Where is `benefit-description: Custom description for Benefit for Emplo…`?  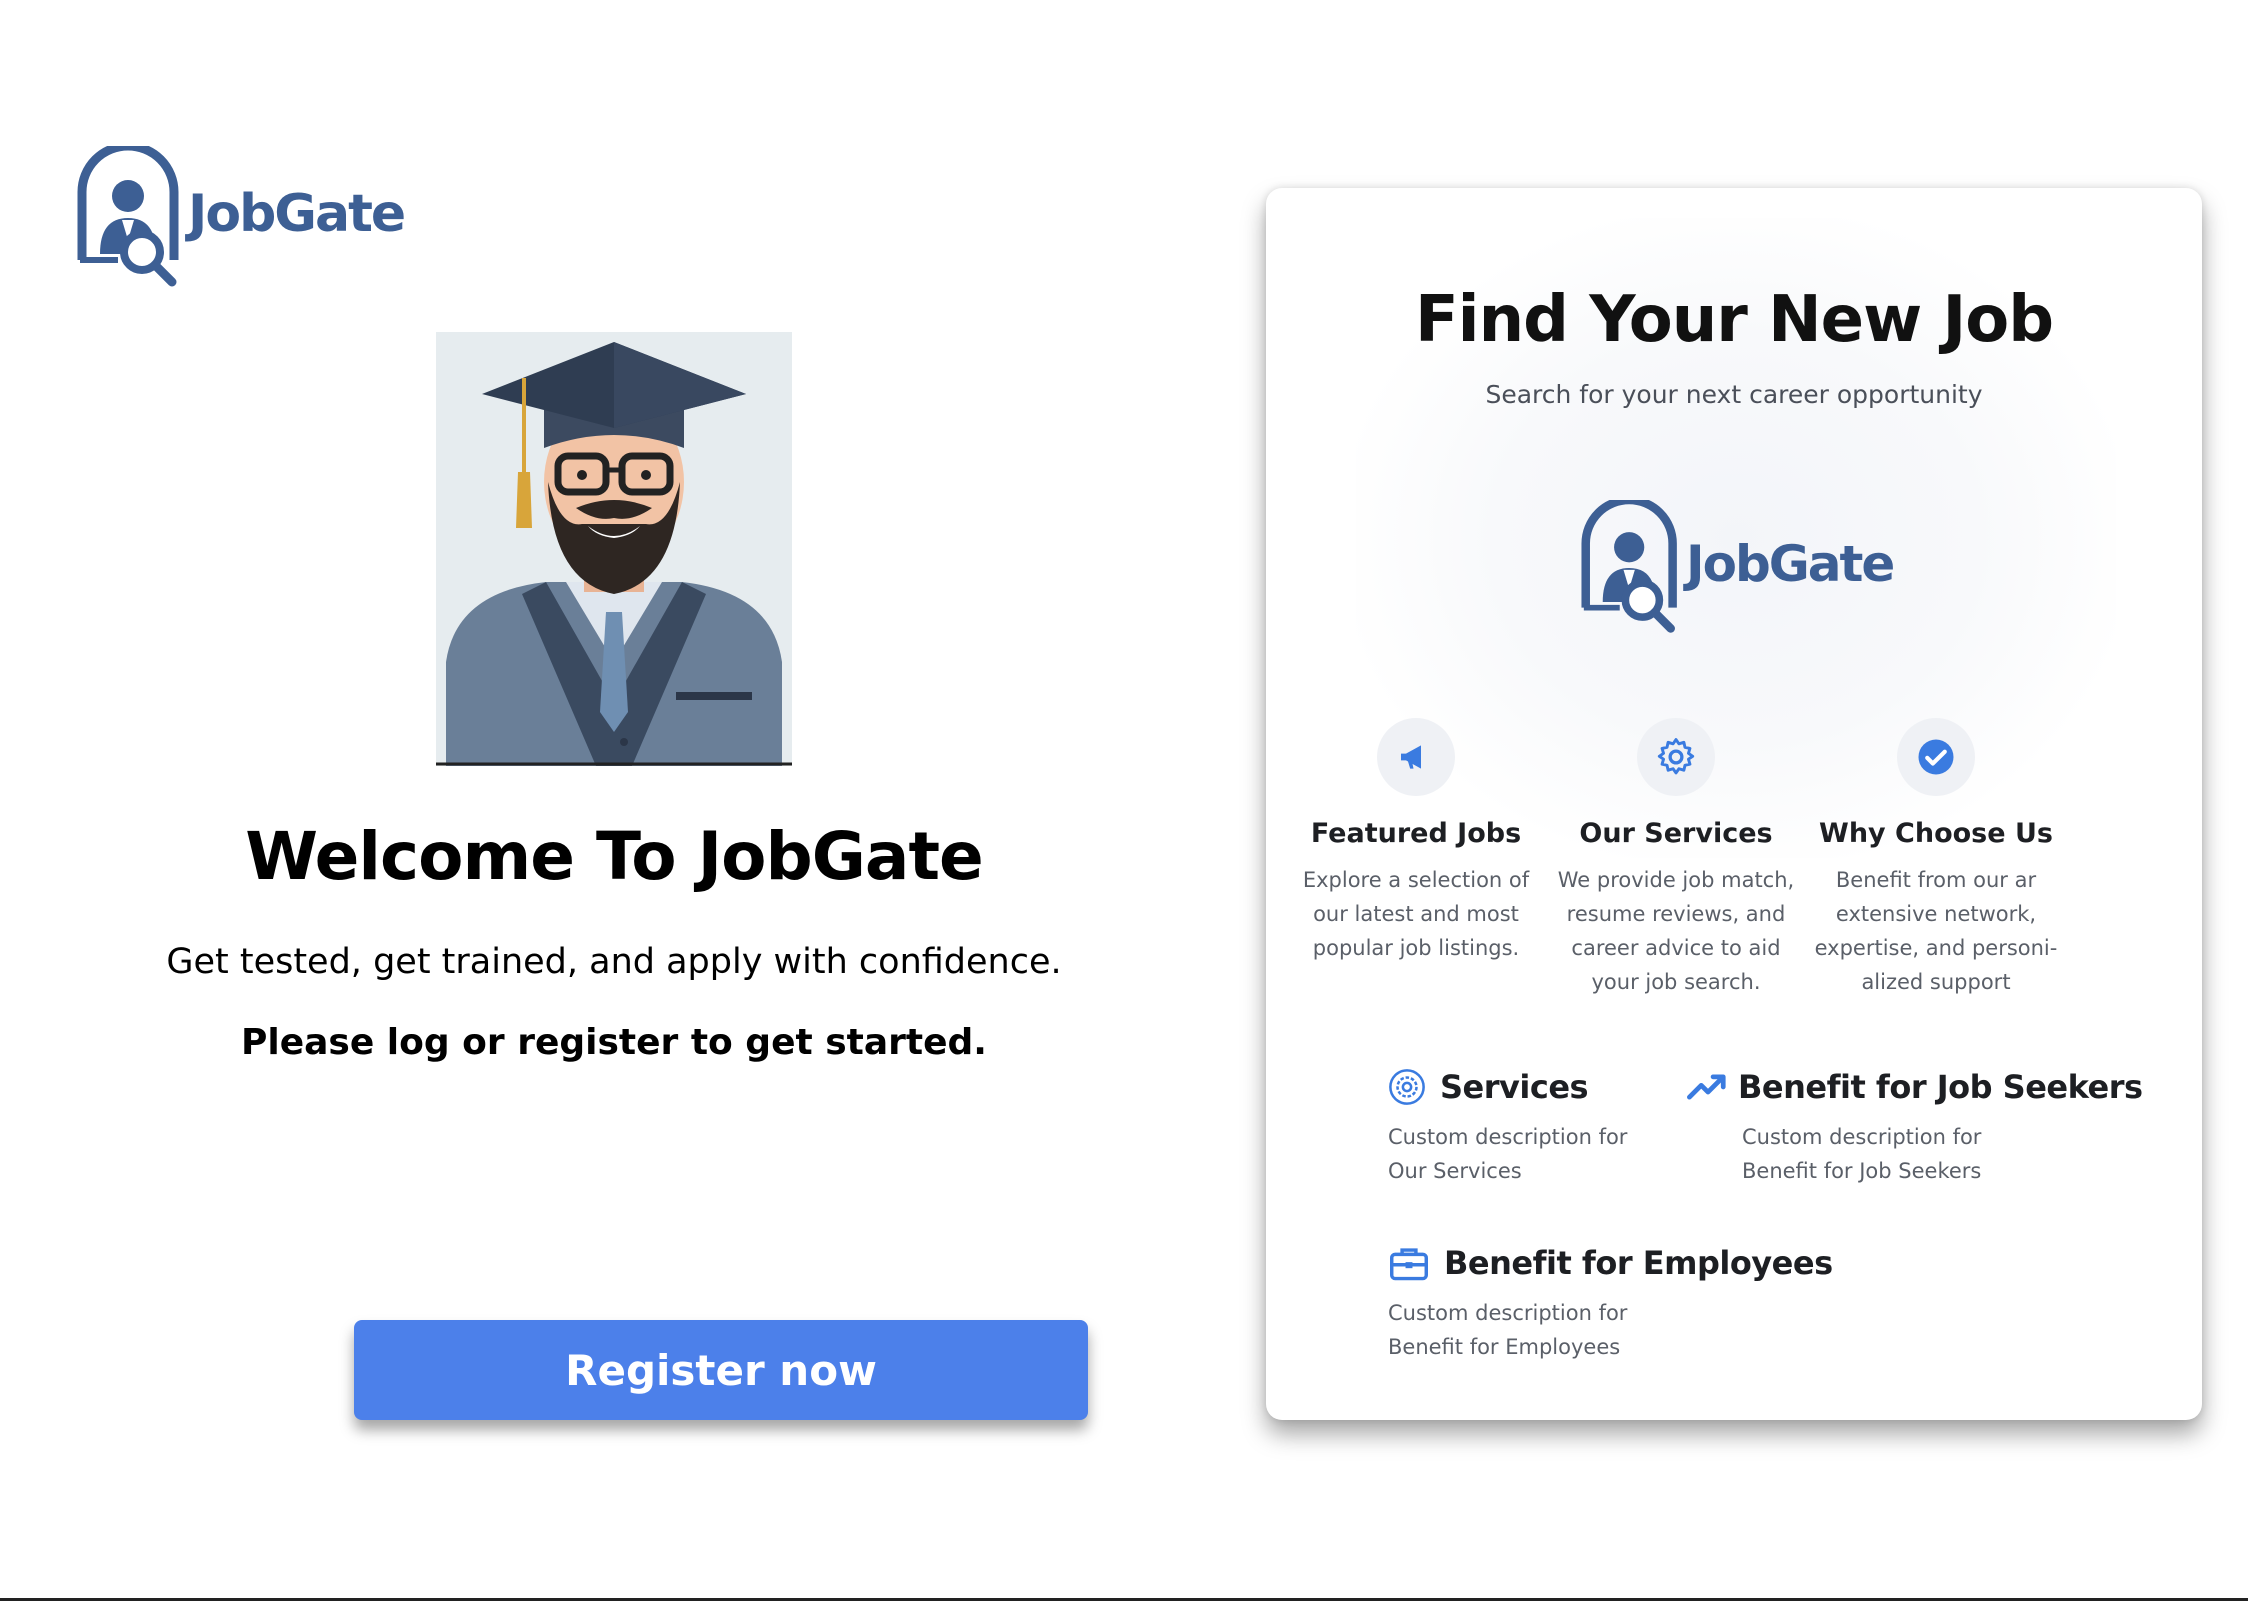 benefit-description: Custom description for Benefit for Emplo… is located at coordinates (1508, 1330).